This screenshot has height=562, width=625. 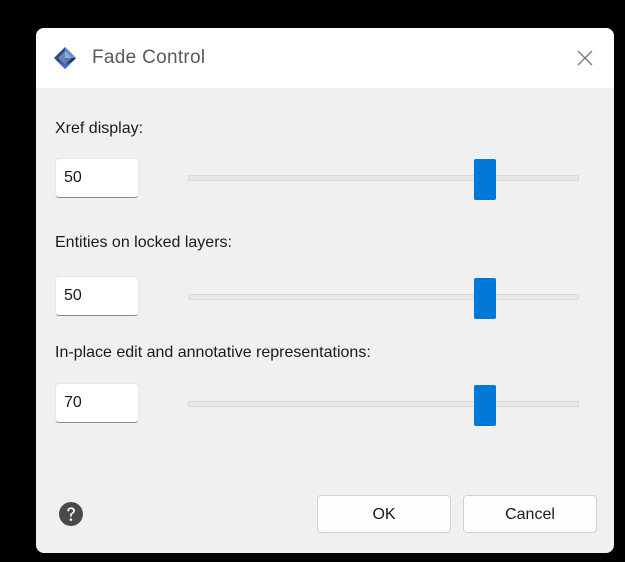 I want to click on inplace-edit-slider, so click(x=383, y=405).